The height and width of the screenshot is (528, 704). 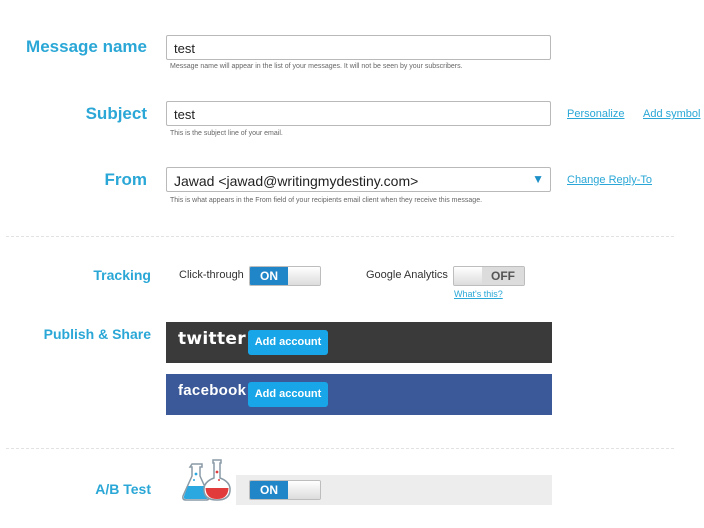 I want to click on toggle-off-label: OFF, so click(x=503, y=276).